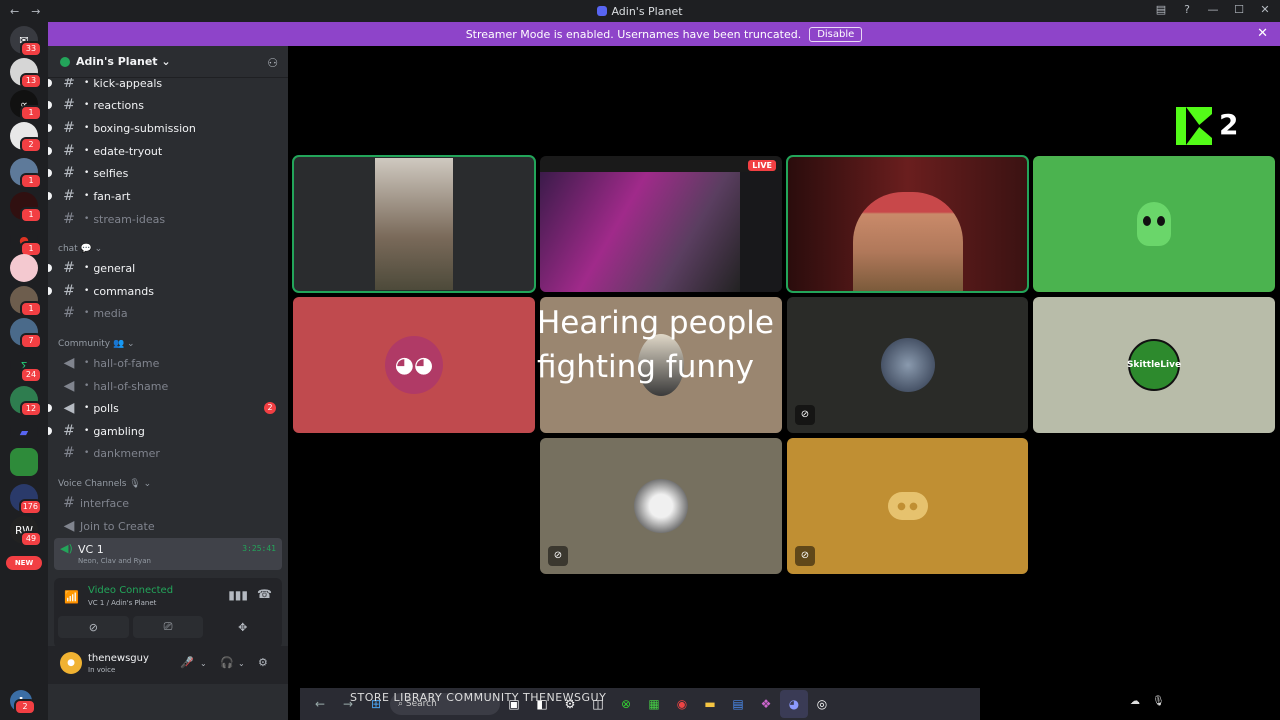  Describe the element at coordinates (26, 41) in the screenshot. I see `direct-messages-icon: ✉ 33` at that location.